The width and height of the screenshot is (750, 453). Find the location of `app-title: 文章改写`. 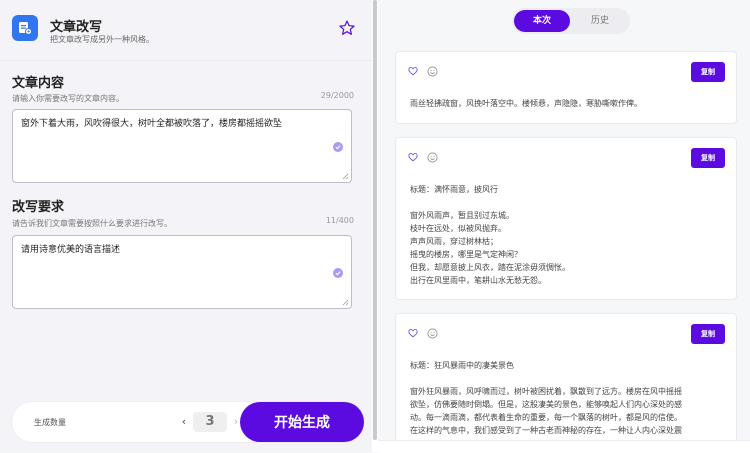

app-title: 文章改写 is located at coordinates (76, 27).